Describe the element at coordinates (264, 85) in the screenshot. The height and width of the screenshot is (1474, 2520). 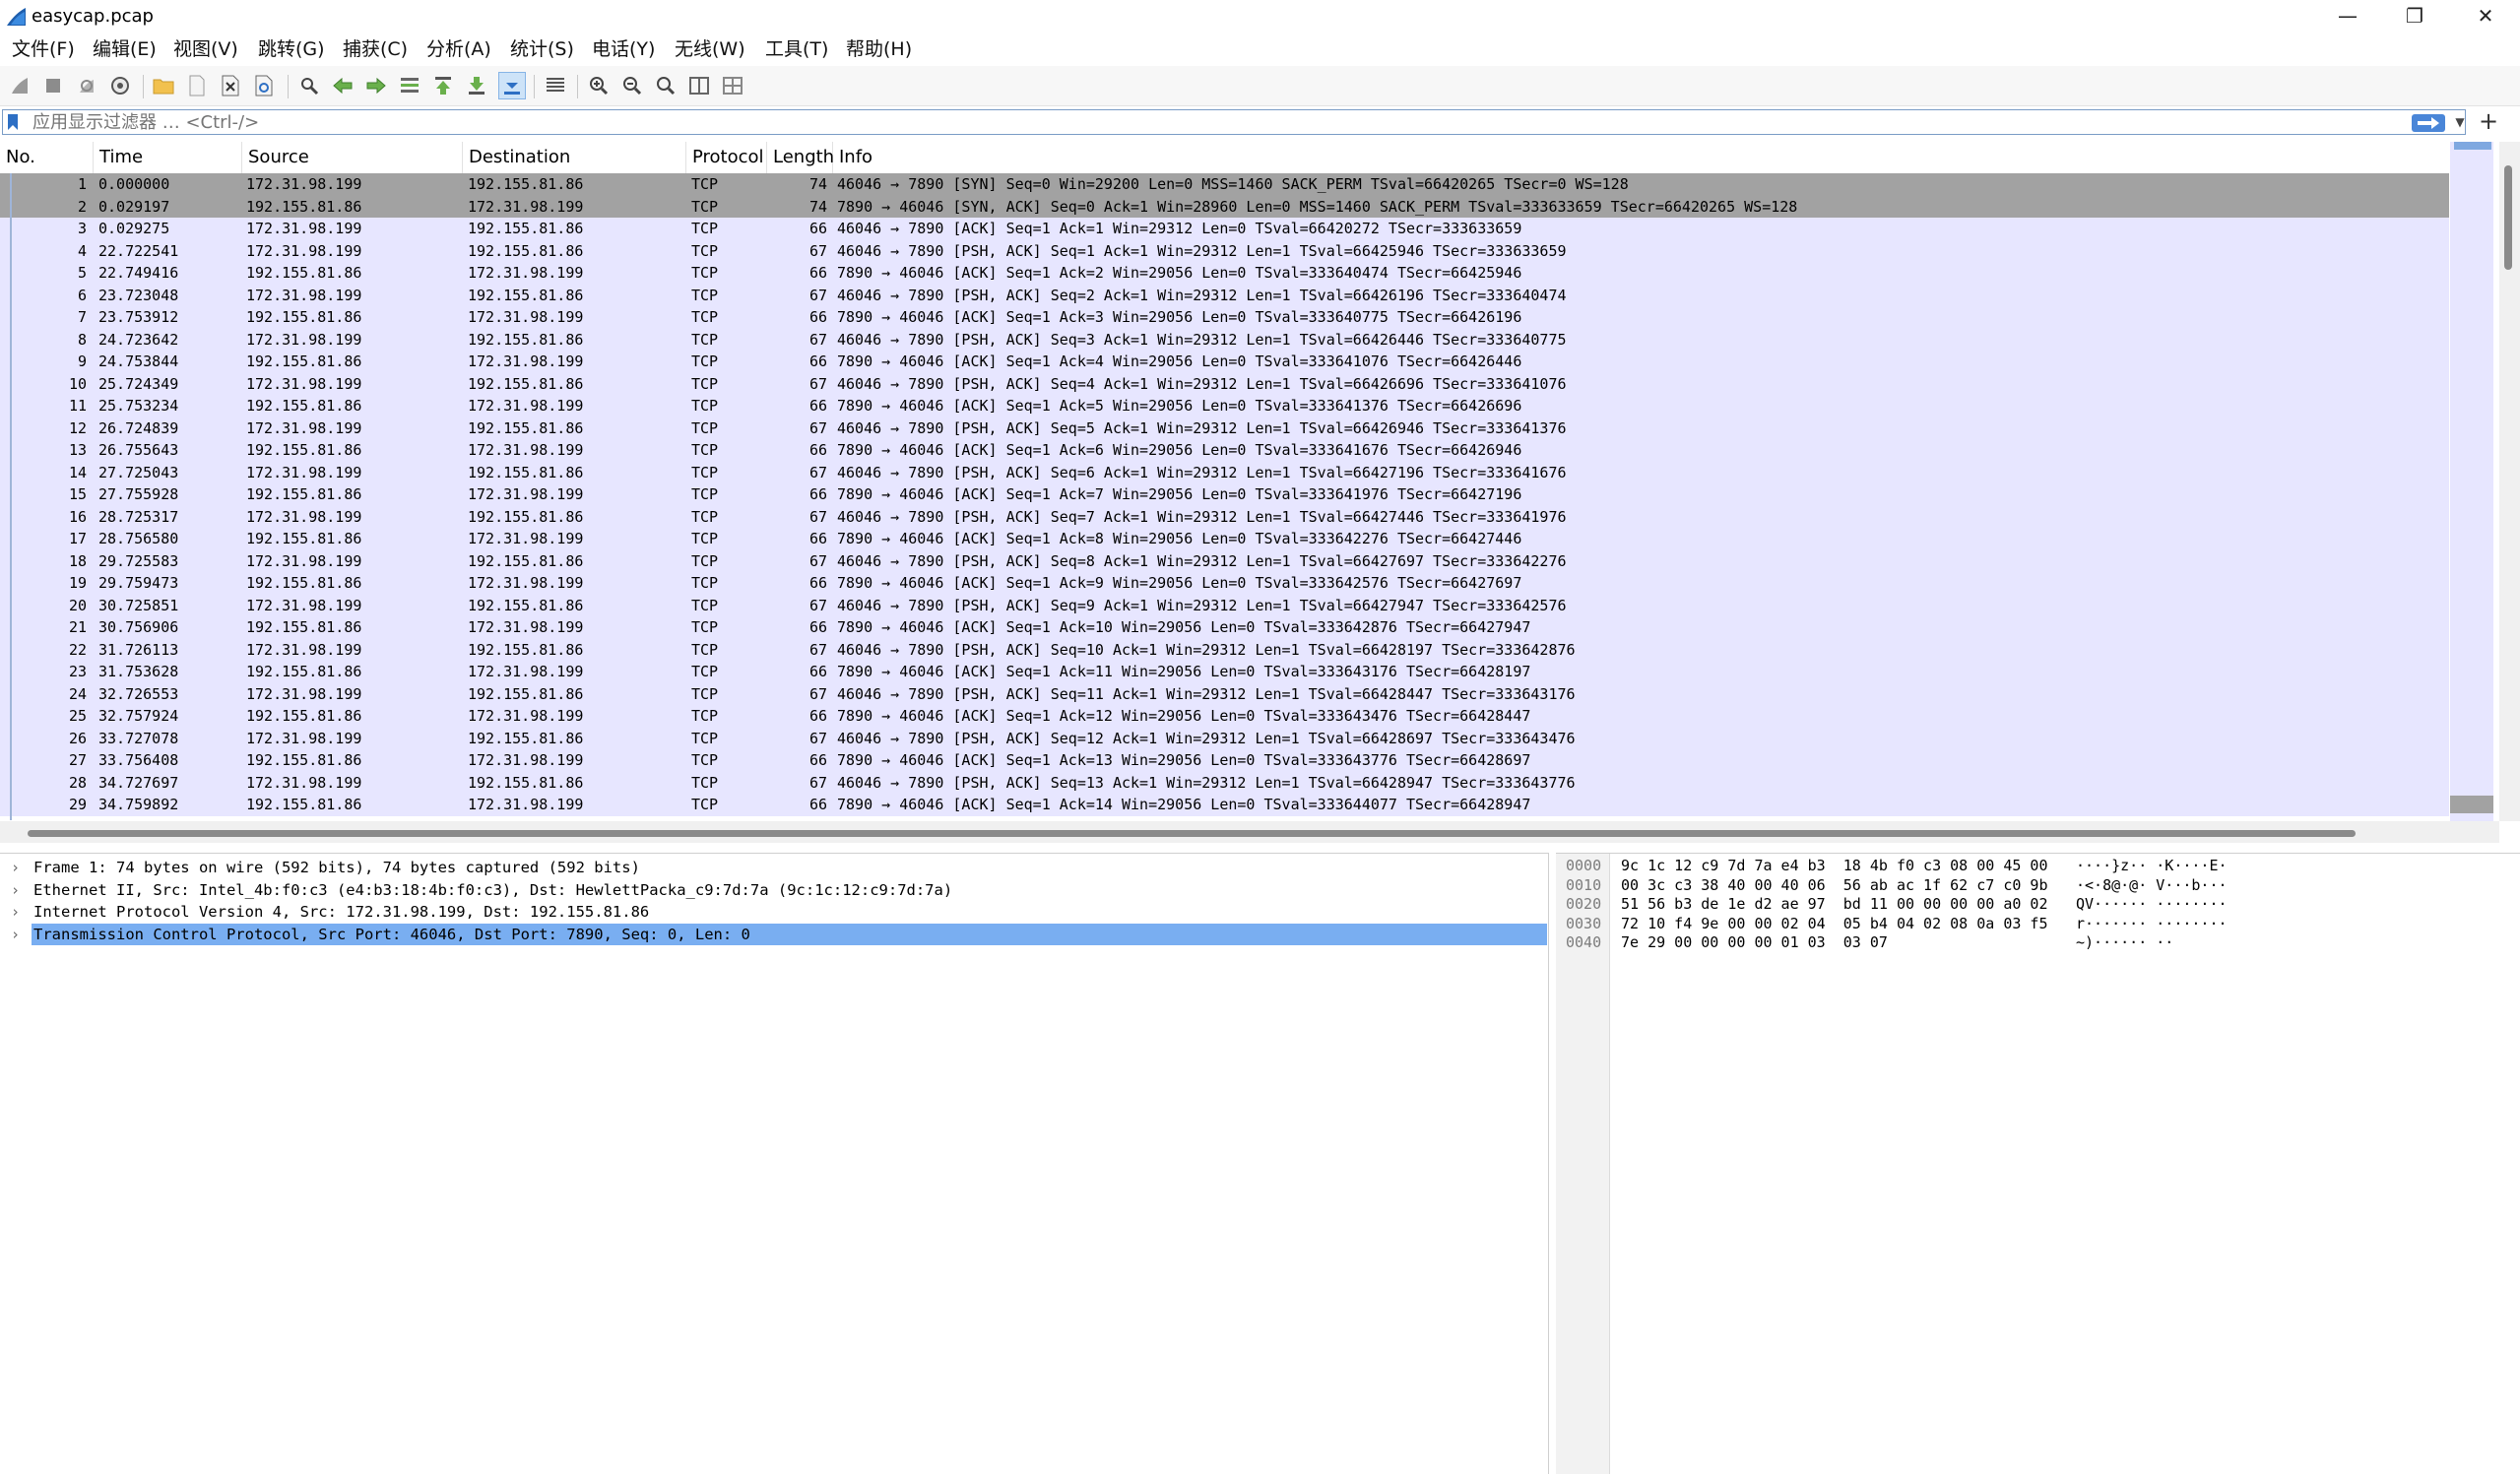
I see `reload-file-icon` at that location.